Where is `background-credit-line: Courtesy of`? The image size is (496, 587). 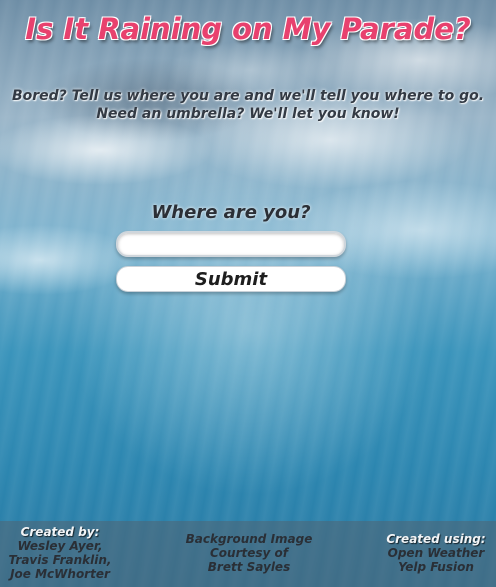
background-credit-line: Courtesy of is located at coordinates (249, 553).